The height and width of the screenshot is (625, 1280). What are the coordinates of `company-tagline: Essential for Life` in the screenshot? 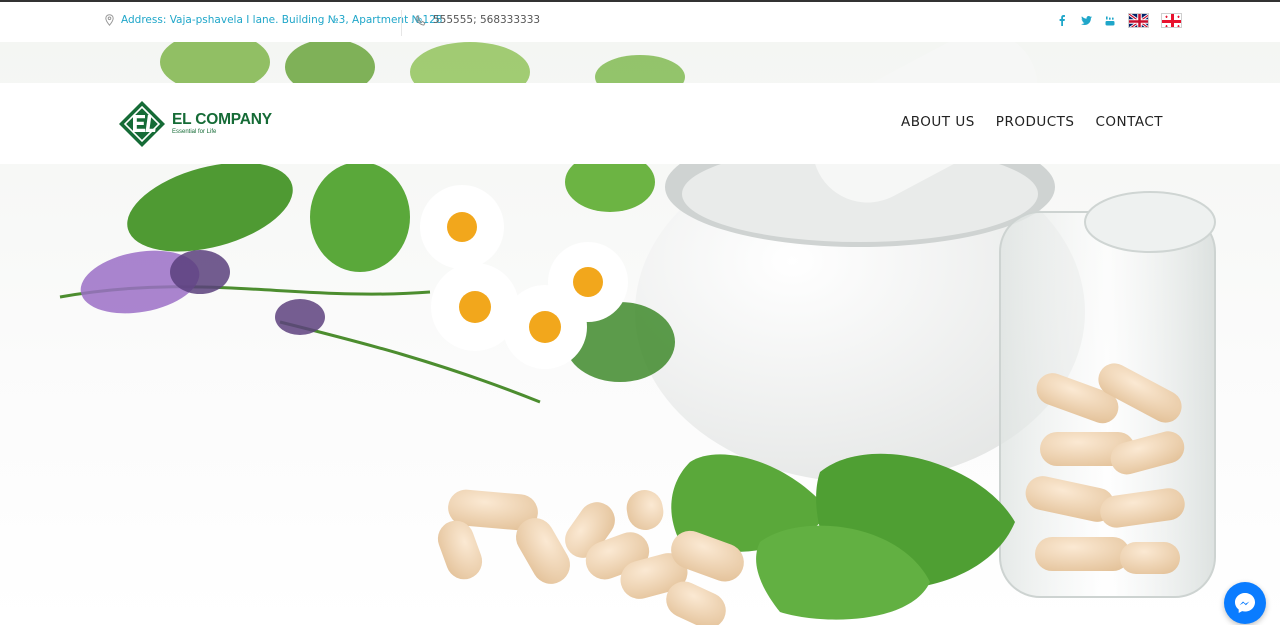 It's located at (194, 132).